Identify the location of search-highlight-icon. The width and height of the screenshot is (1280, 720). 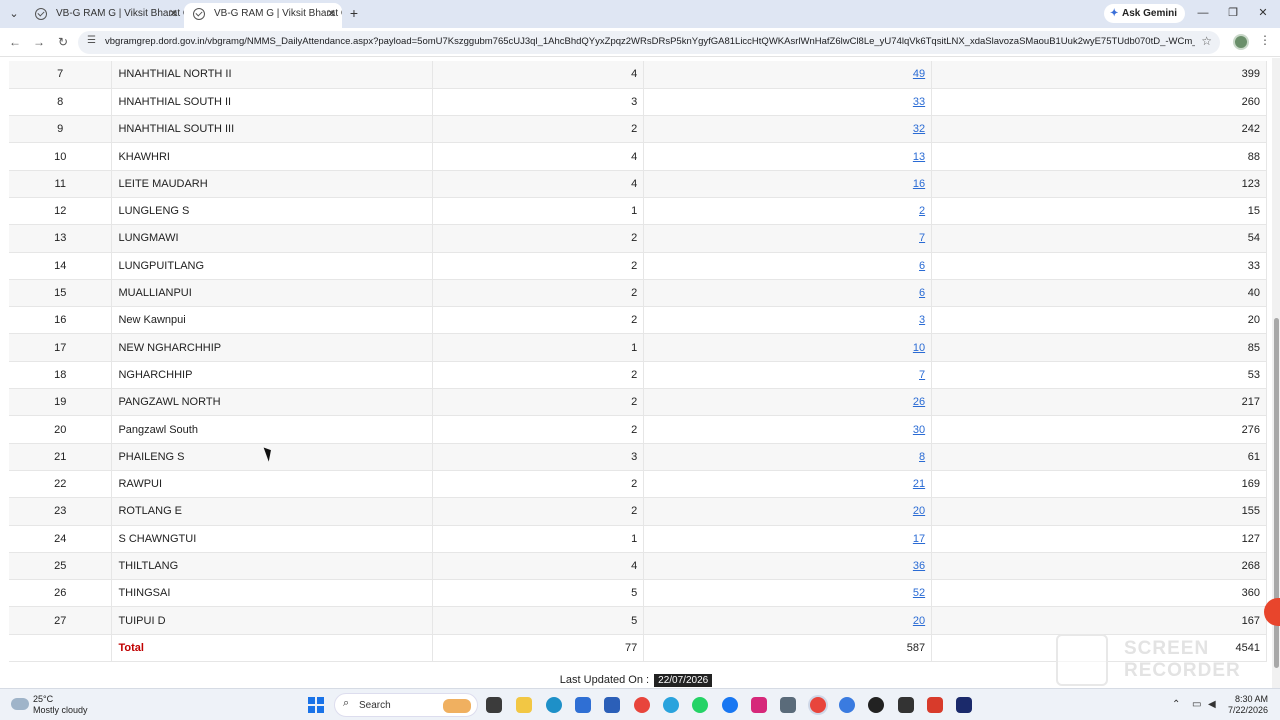
(457, 706).